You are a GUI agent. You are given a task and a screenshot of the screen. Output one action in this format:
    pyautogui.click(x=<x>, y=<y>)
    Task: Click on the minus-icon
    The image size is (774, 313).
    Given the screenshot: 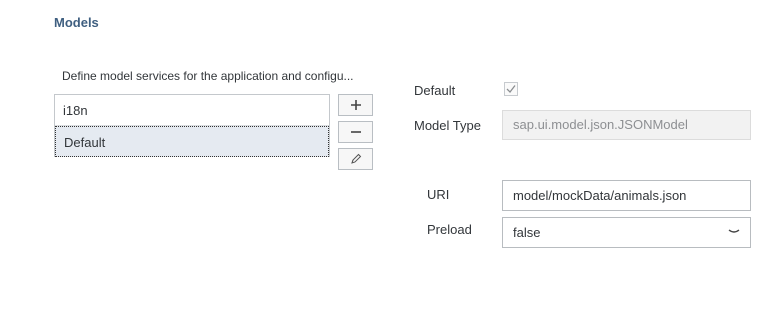 What is the action you would take?
    pyautogui.click(x=355, y=132)
    